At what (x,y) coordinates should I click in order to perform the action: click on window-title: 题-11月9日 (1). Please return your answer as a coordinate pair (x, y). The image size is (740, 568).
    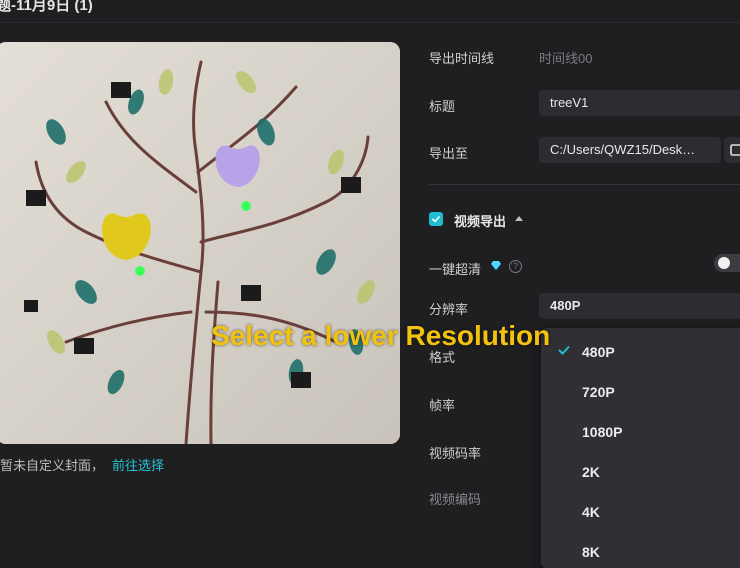
    Looking at the image, I should click on (46, 7).